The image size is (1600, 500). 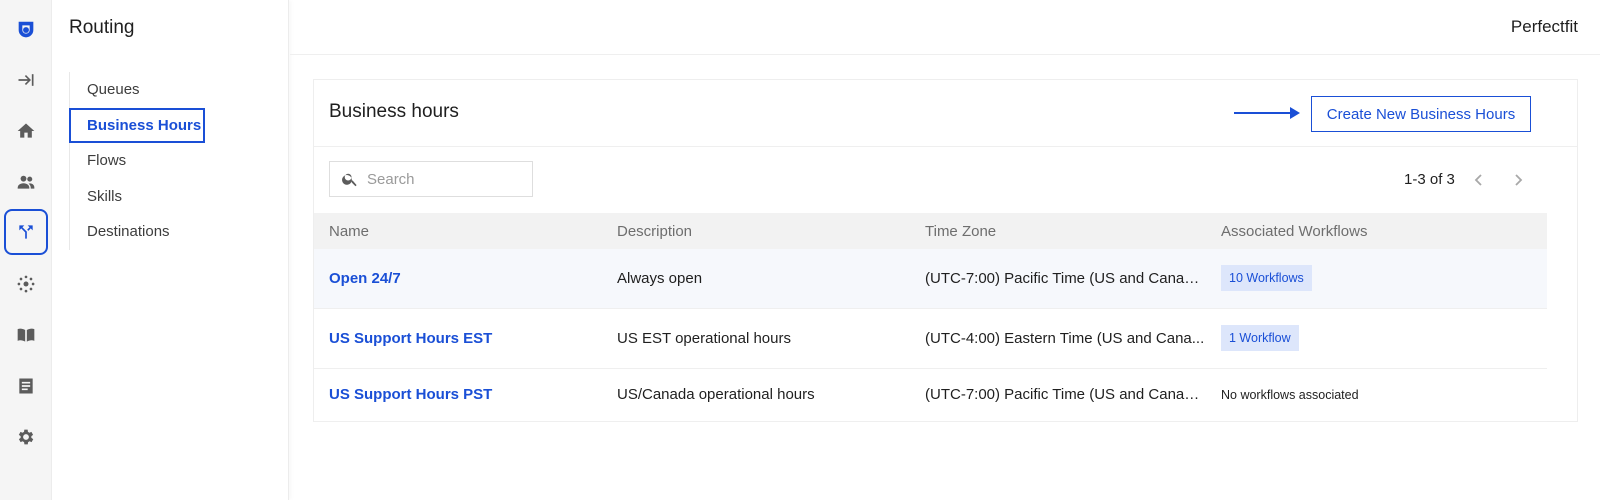 I want to click on pagination-range: 1-3 of 3, so click(x=1429, y=179).